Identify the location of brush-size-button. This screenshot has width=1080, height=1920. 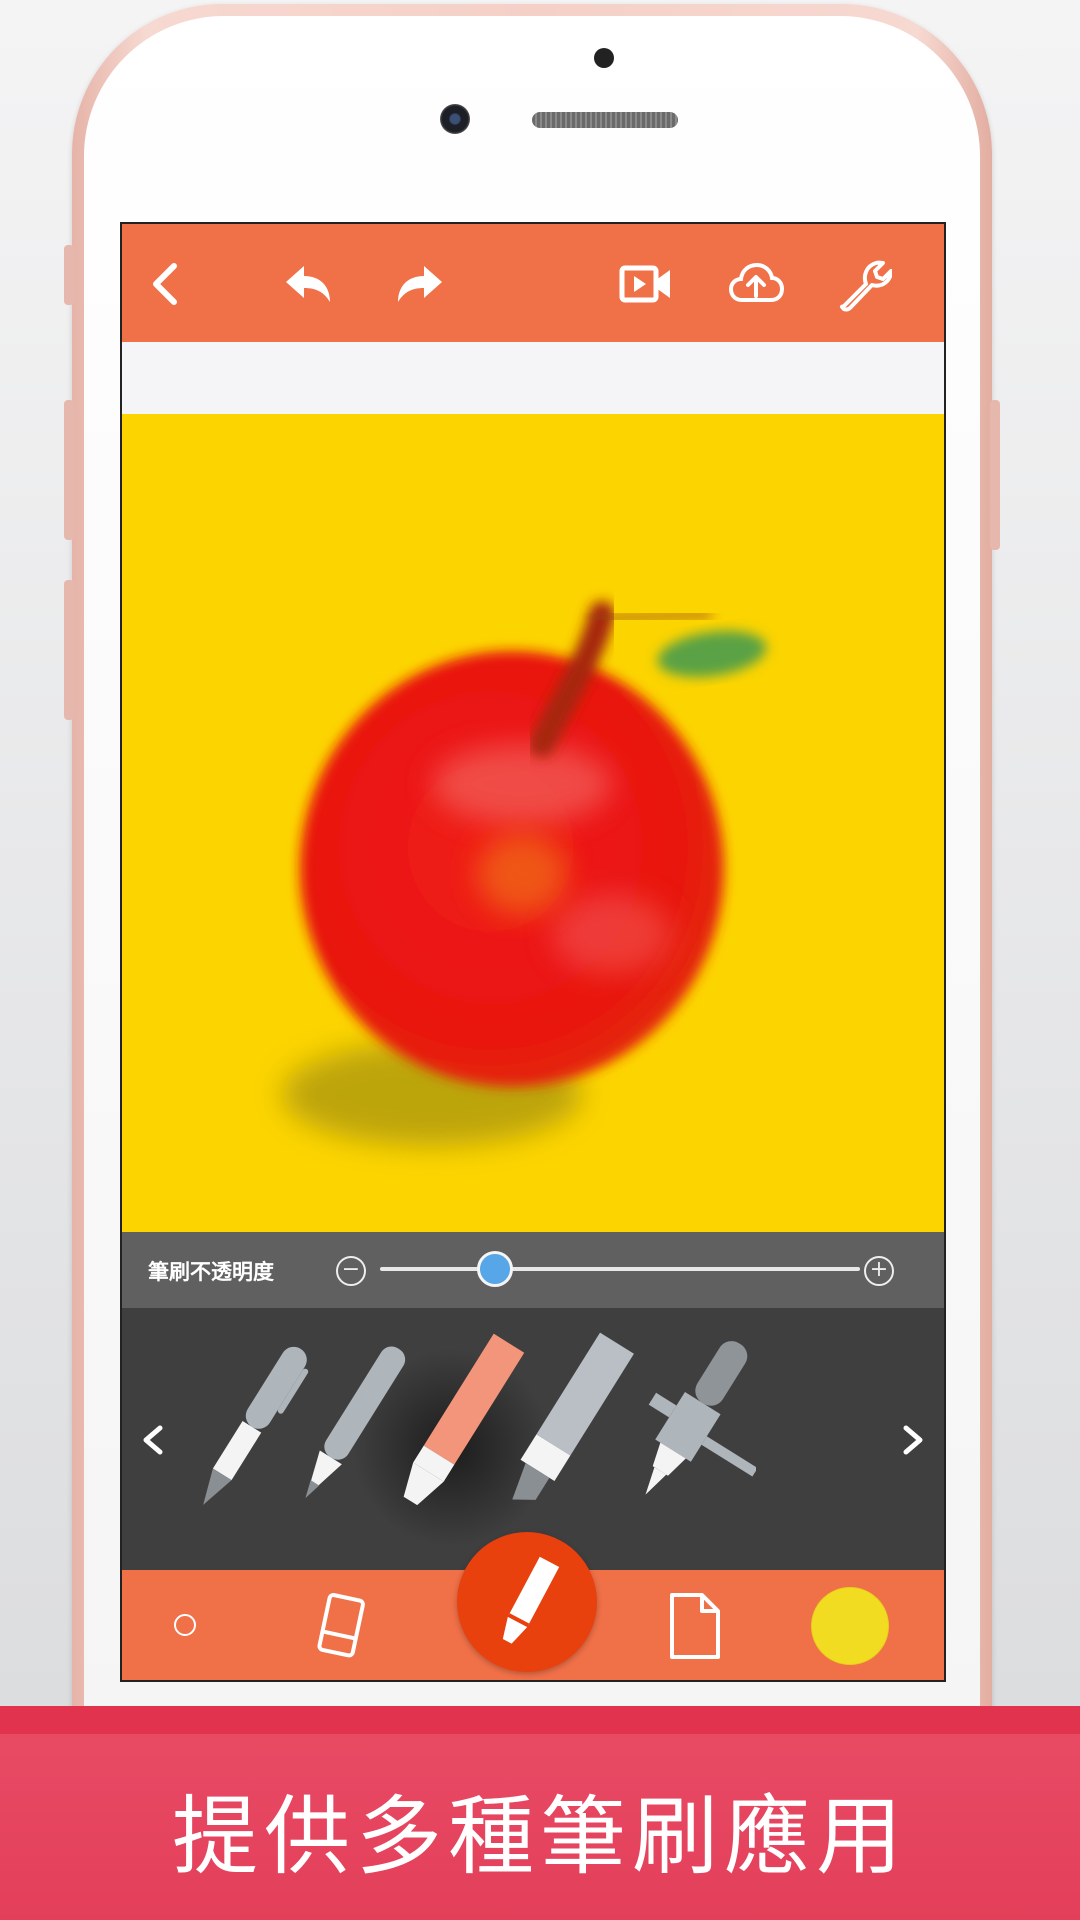
(185, 1625).